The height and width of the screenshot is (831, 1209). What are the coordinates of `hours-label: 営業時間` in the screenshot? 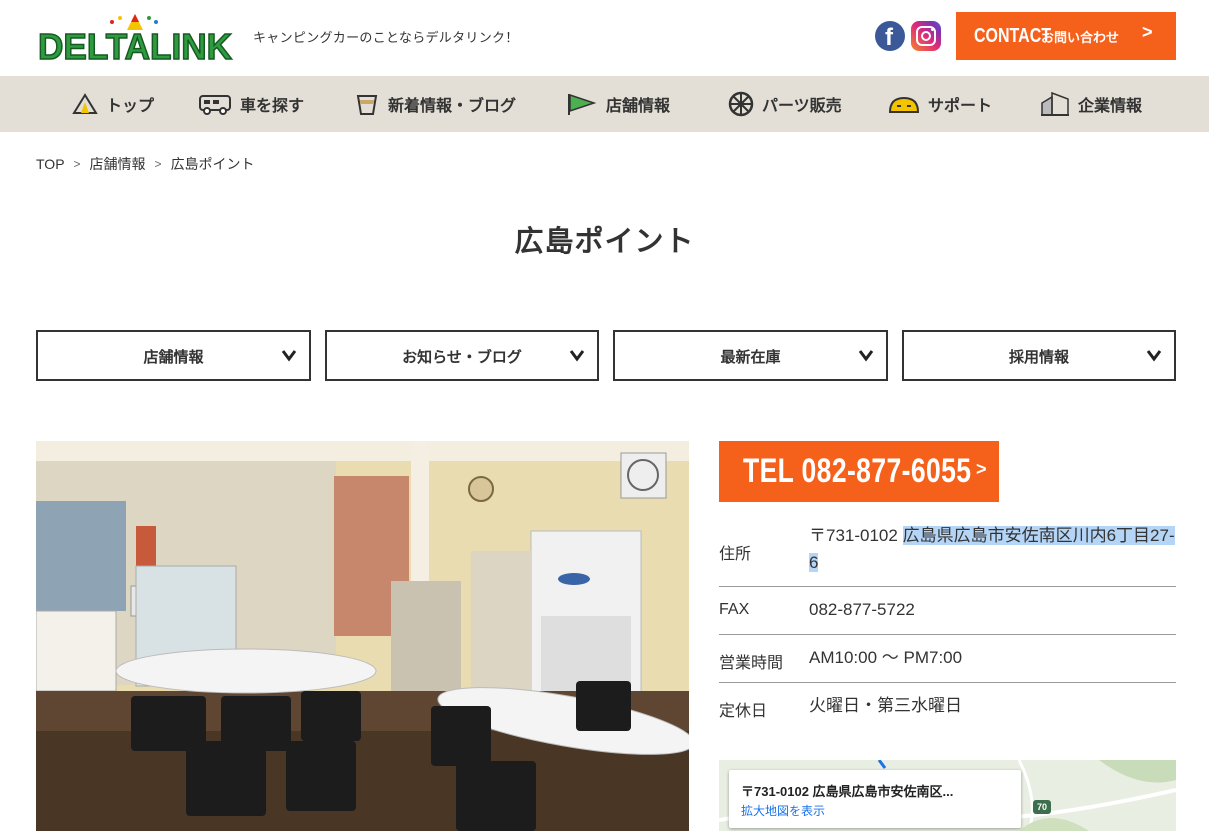 It's located at (751, 663).